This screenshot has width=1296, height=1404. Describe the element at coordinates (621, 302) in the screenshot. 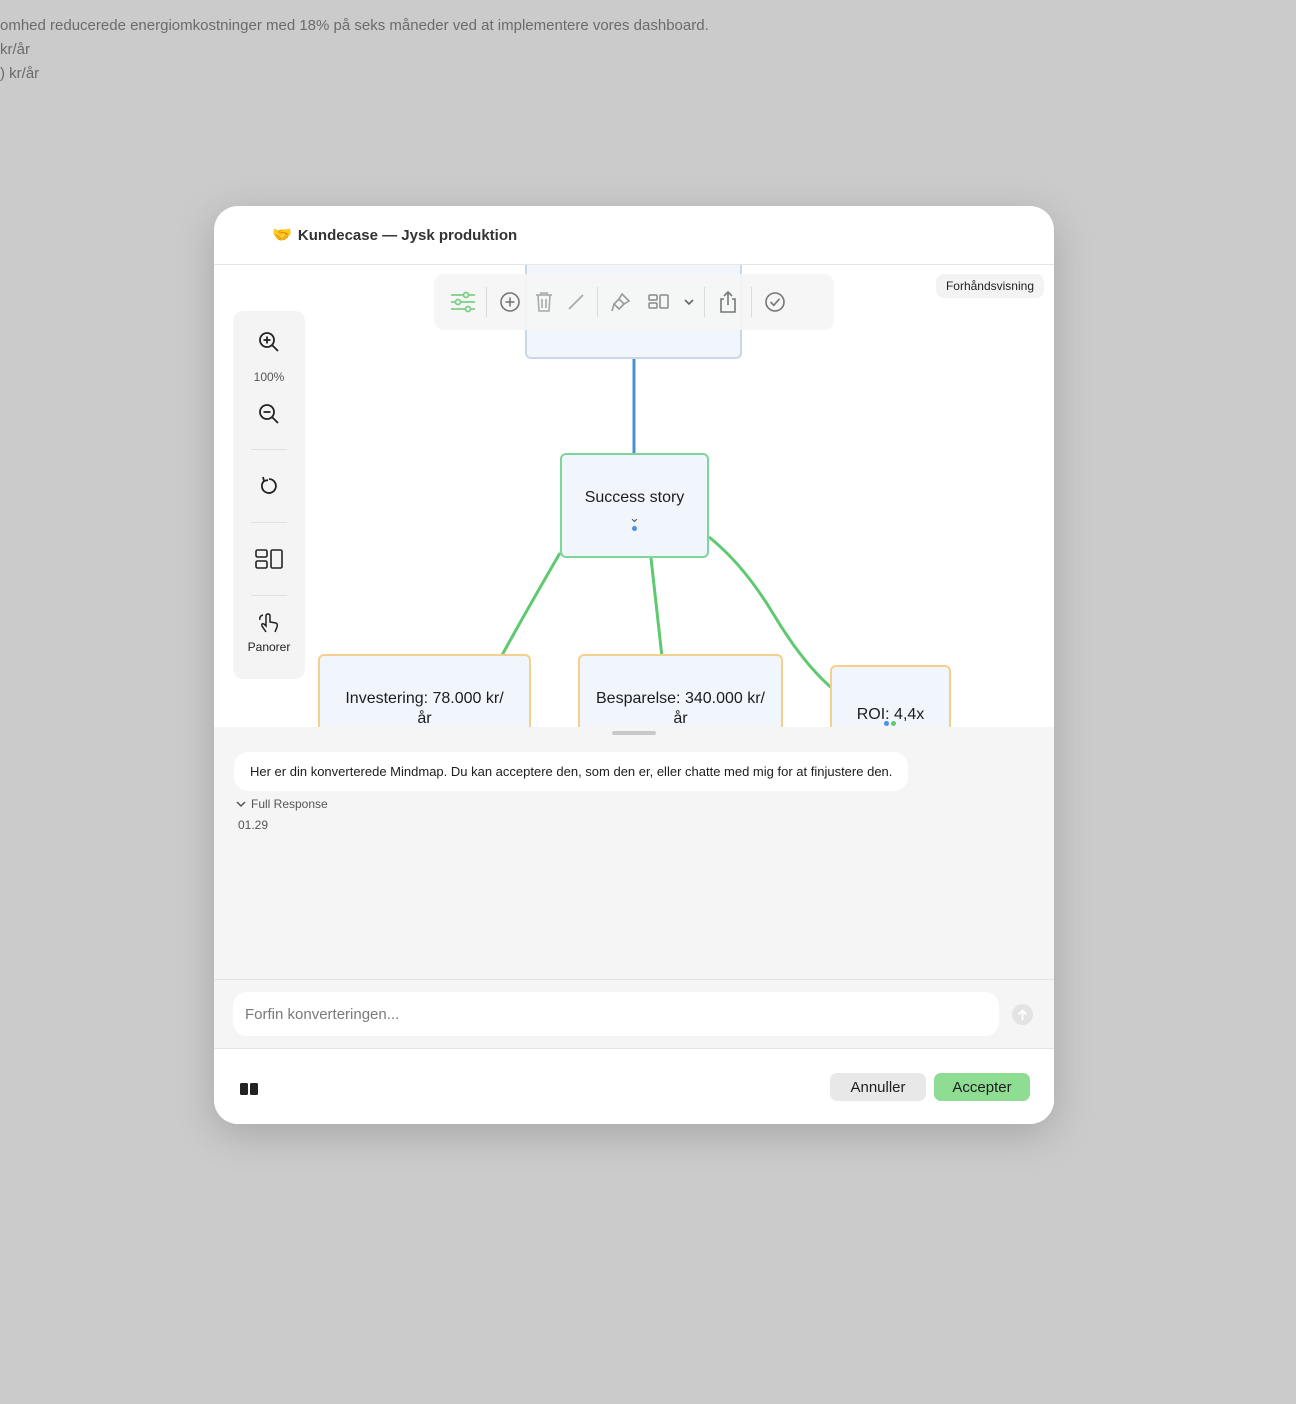

I see `brush-icon` at that location.